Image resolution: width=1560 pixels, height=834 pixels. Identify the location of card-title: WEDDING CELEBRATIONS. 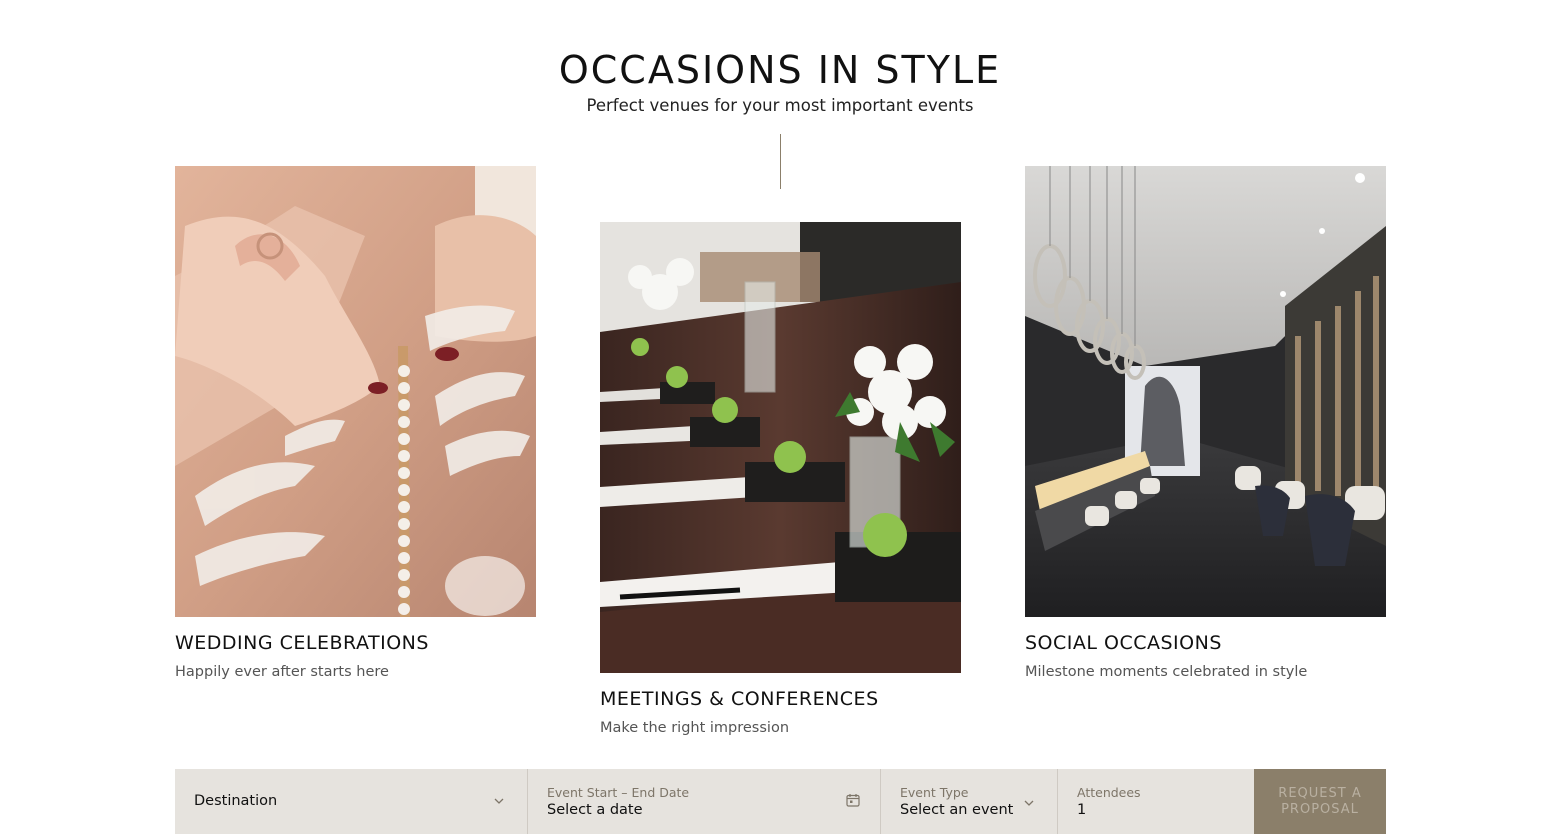
(355, 643).